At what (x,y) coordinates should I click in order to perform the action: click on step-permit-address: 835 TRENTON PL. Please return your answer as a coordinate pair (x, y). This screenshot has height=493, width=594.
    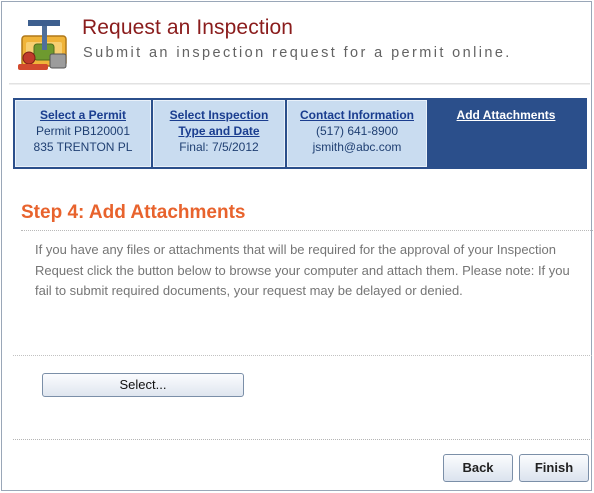
    Looking at the image, I should click on (83, 147).